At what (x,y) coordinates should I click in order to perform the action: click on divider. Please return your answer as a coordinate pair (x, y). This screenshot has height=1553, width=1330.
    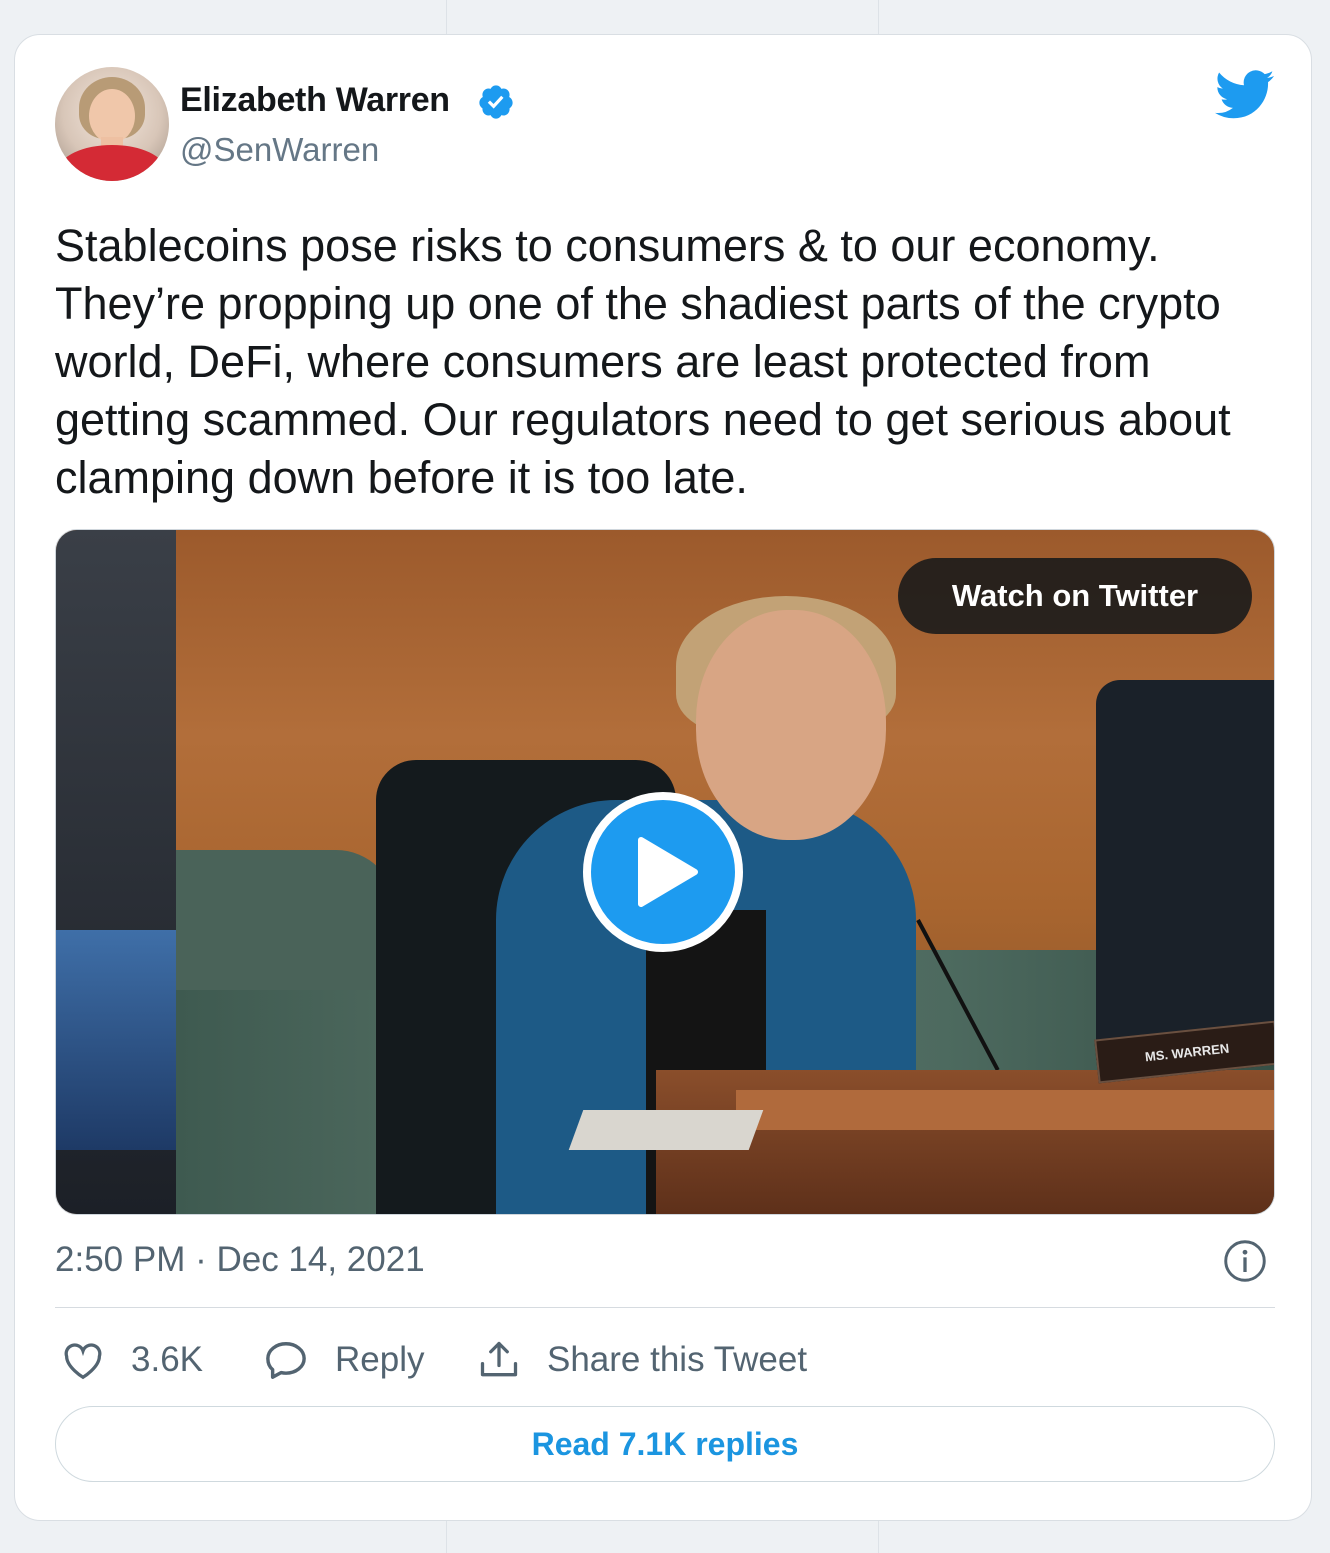
    Looking at the image, I should click on (665, 1307).